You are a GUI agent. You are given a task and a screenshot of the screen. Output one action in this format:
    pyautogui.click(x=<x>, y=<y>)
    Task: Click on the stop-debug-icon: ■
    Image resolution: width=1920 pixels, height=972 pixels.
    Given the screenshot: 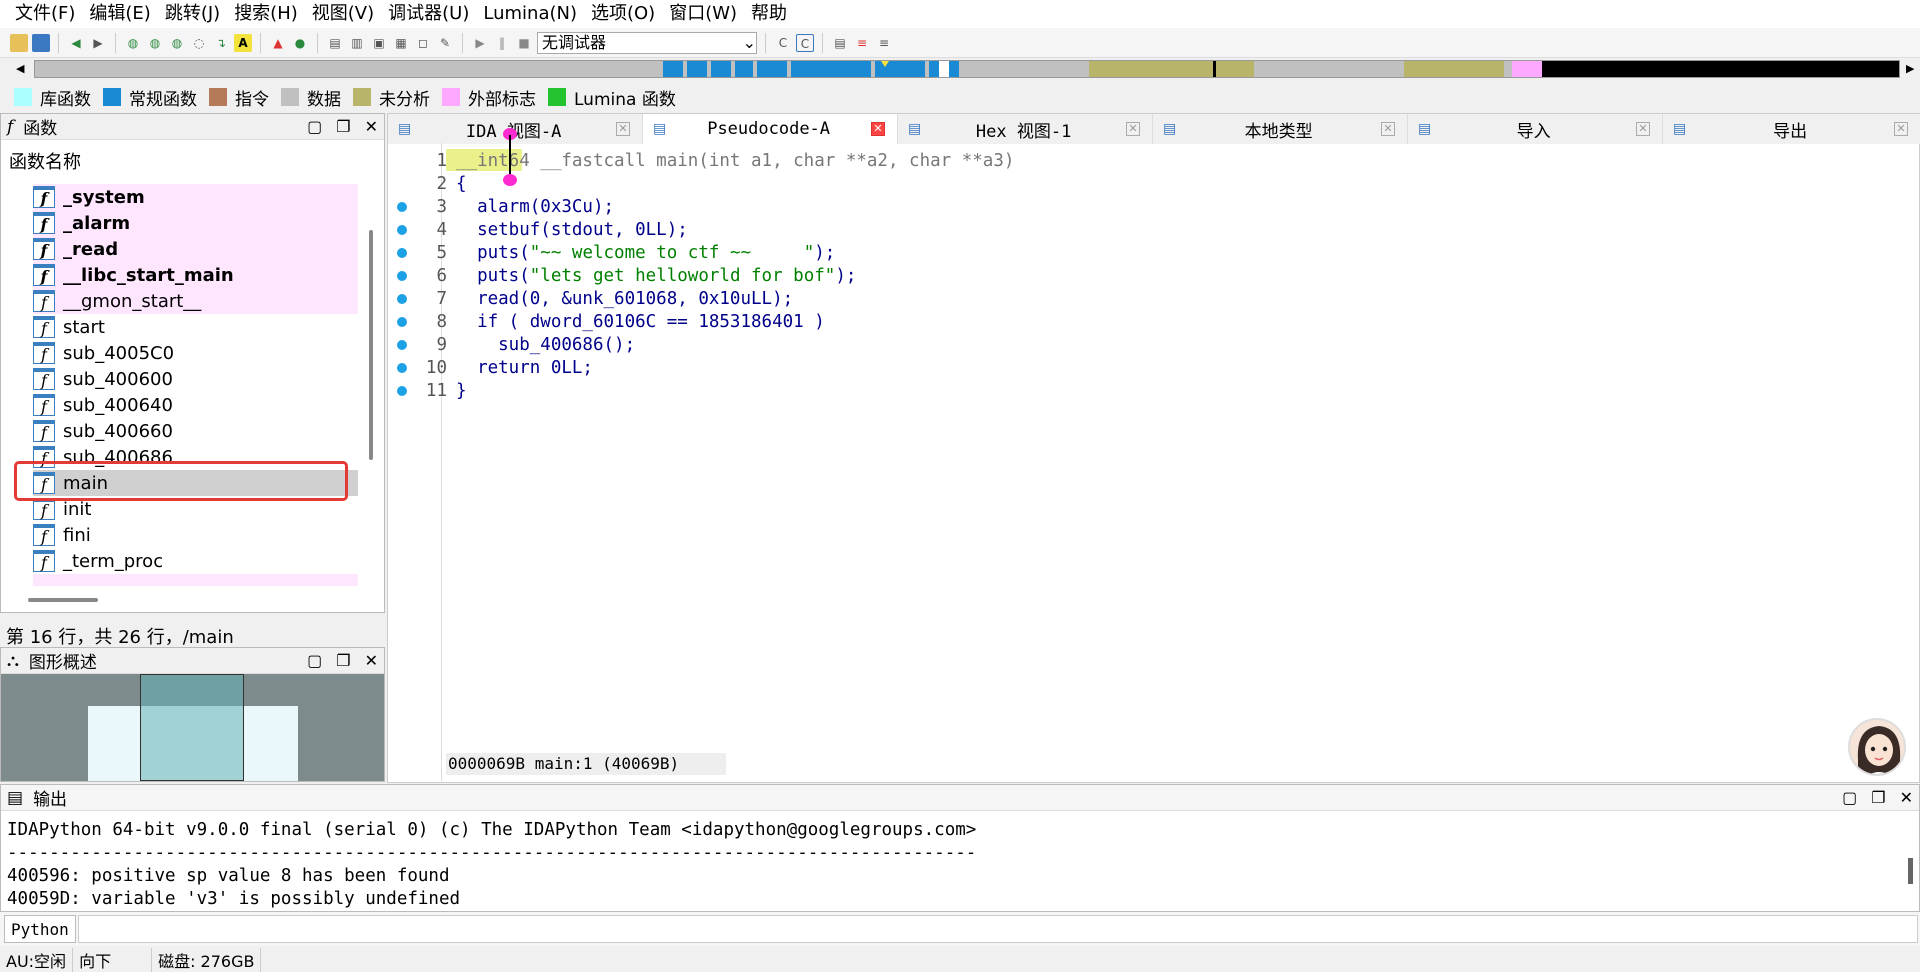 What is the action you would take?
    pyautogui.click(x=524, y=43)
    